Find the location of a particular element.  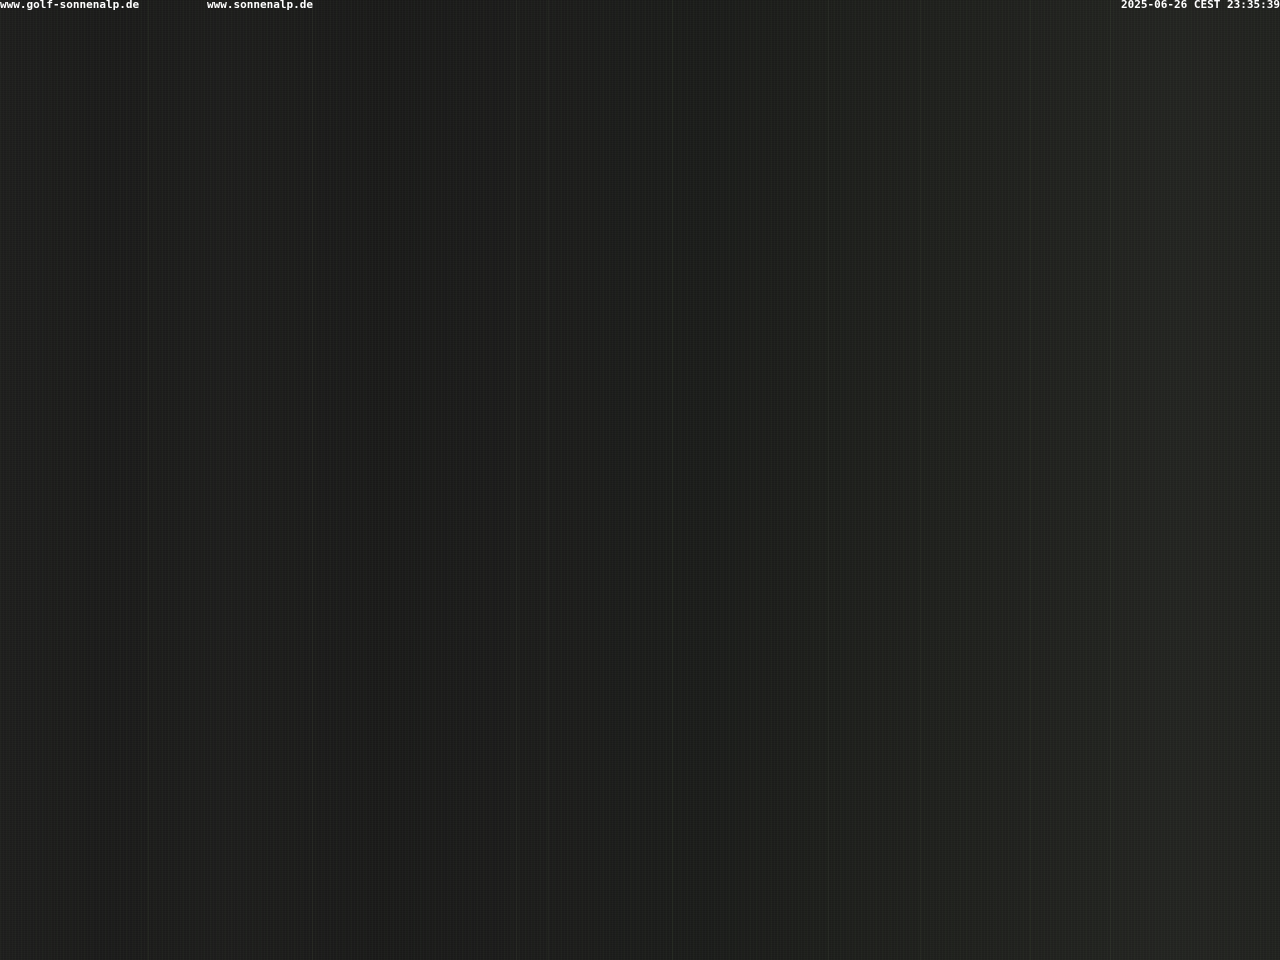

site-url-hotel: www.sonnenalp.de is located at coordinates (260, 5).